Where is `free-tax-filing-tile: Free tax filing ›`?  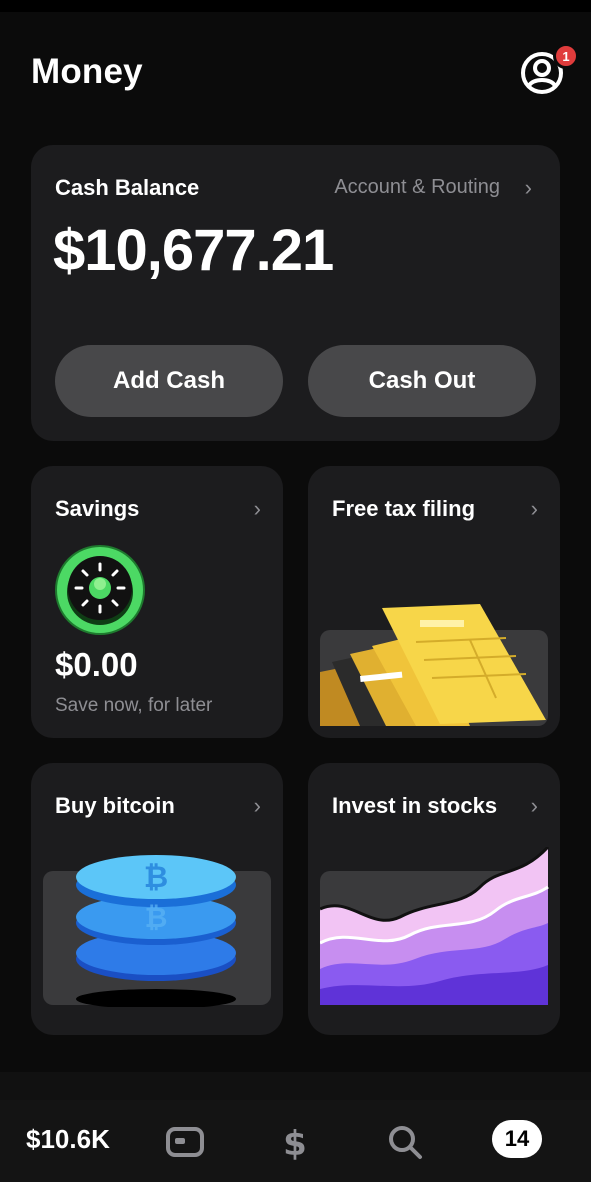
free-tax-filing-tile: Free tax filing › is located at coordinates (434, 602).